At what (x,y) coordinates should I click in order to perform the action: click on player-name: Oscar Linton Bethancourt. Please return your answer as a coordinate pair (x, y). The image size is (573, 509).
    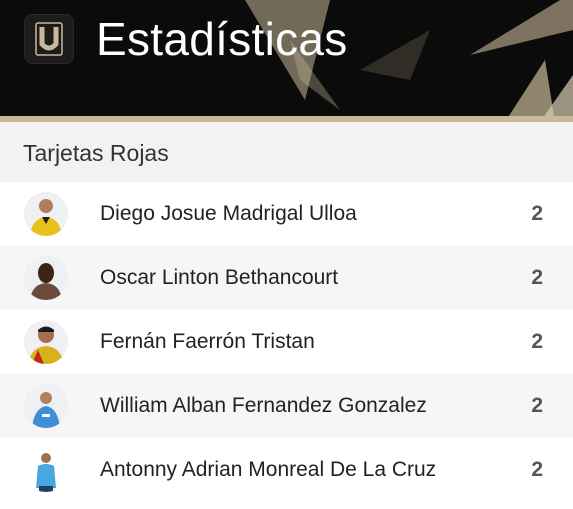
    Looking at the image, I should click on (219, 277).